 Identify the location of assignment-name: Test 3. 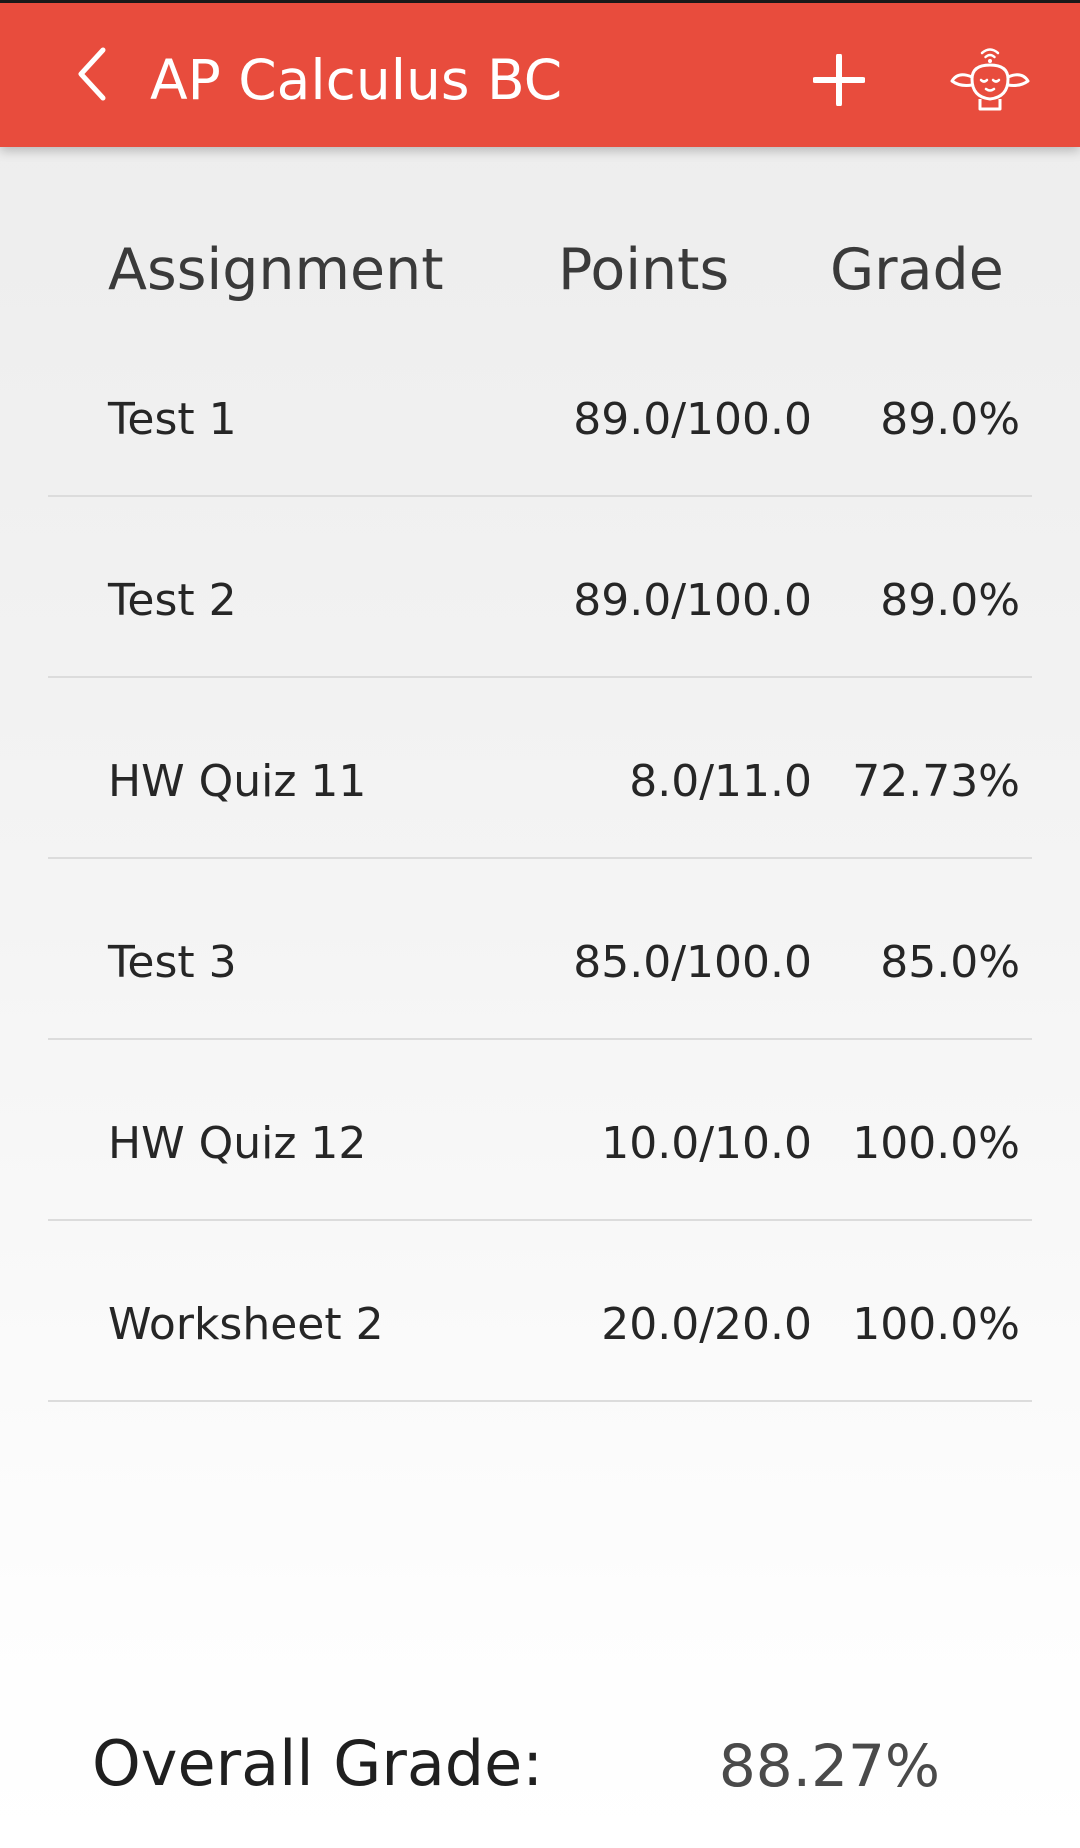
(172, 962).